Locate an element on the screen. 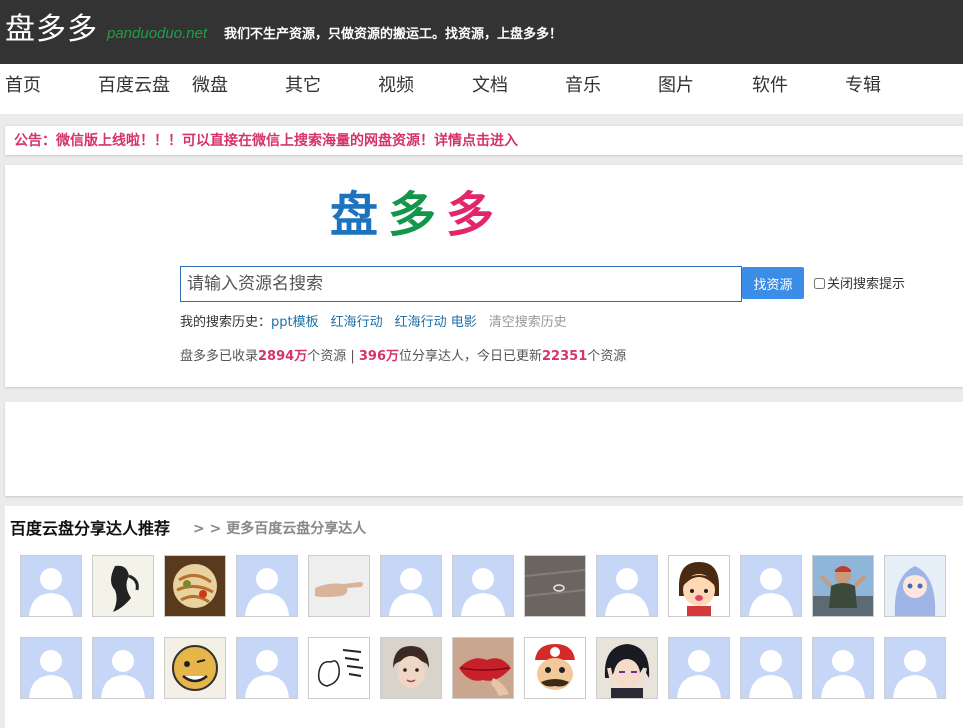 The image size is (963, 728). history-item: ppt模板 is located at coordinates (295, 322).